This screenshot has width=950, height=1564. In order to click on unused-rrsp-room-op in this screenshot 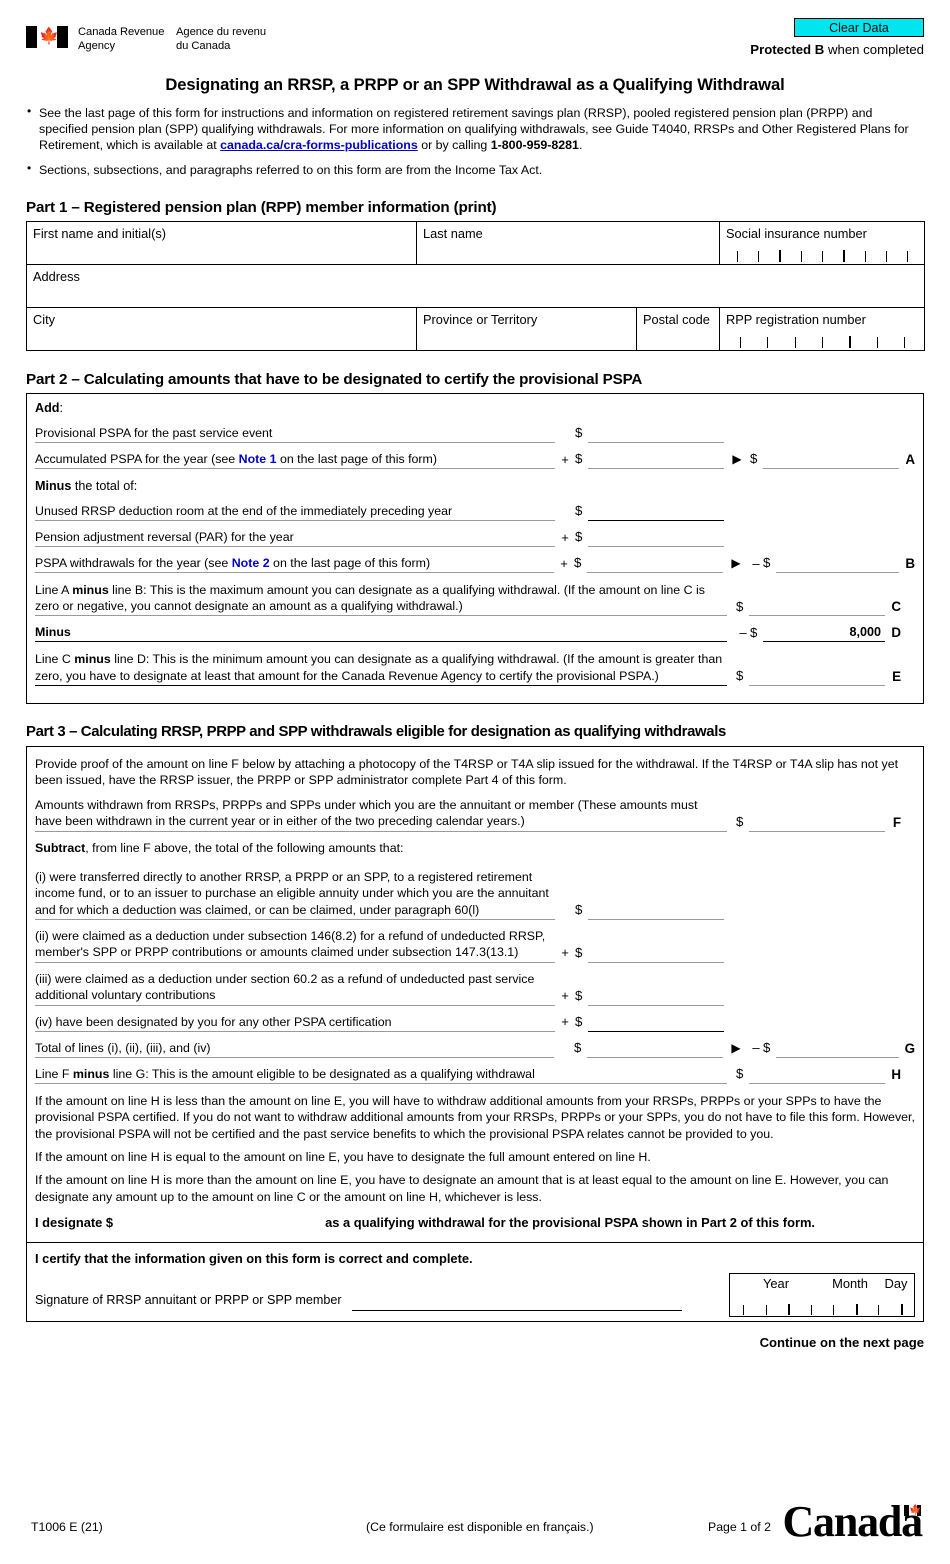, I will do `click(565, 520)`.